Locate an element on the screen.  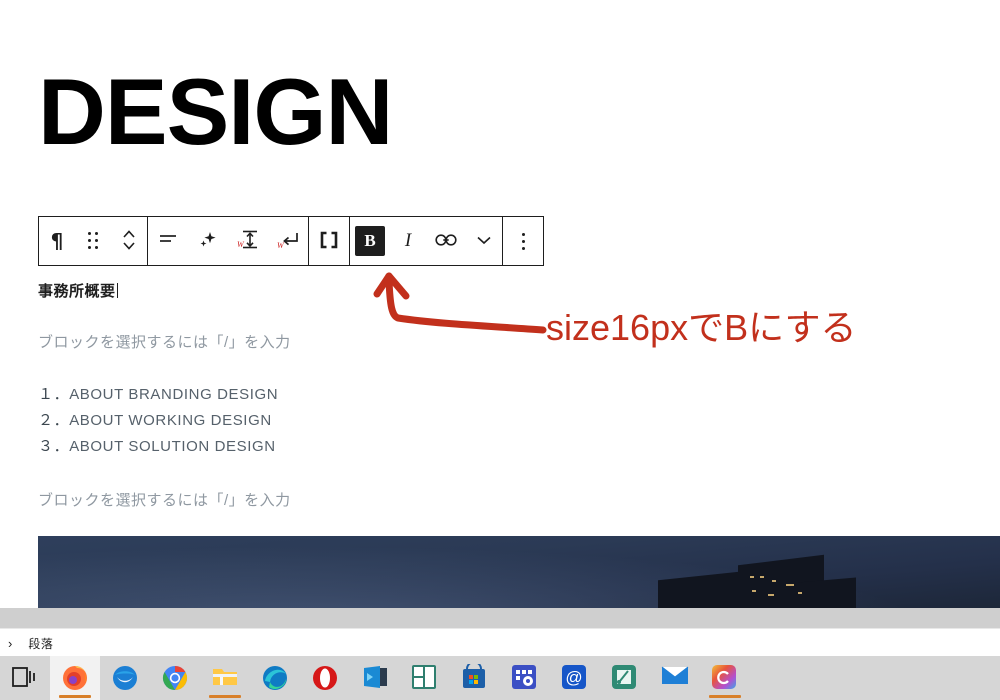
breadcrumb-chevron-icon: › is located at coordinates (10, 643).